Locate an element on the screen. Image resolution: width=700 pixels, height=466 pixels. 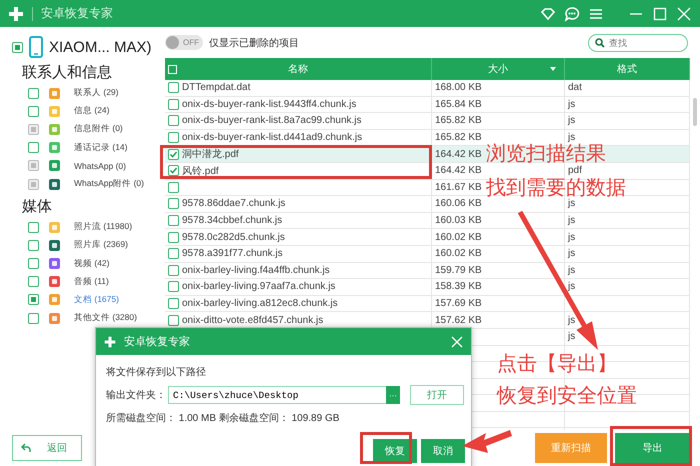
disk-space-text: 所需磁盘空间： 1.00 MB 剩余磁盘空间： 109.89 GB is located at coordinates (223, 418).